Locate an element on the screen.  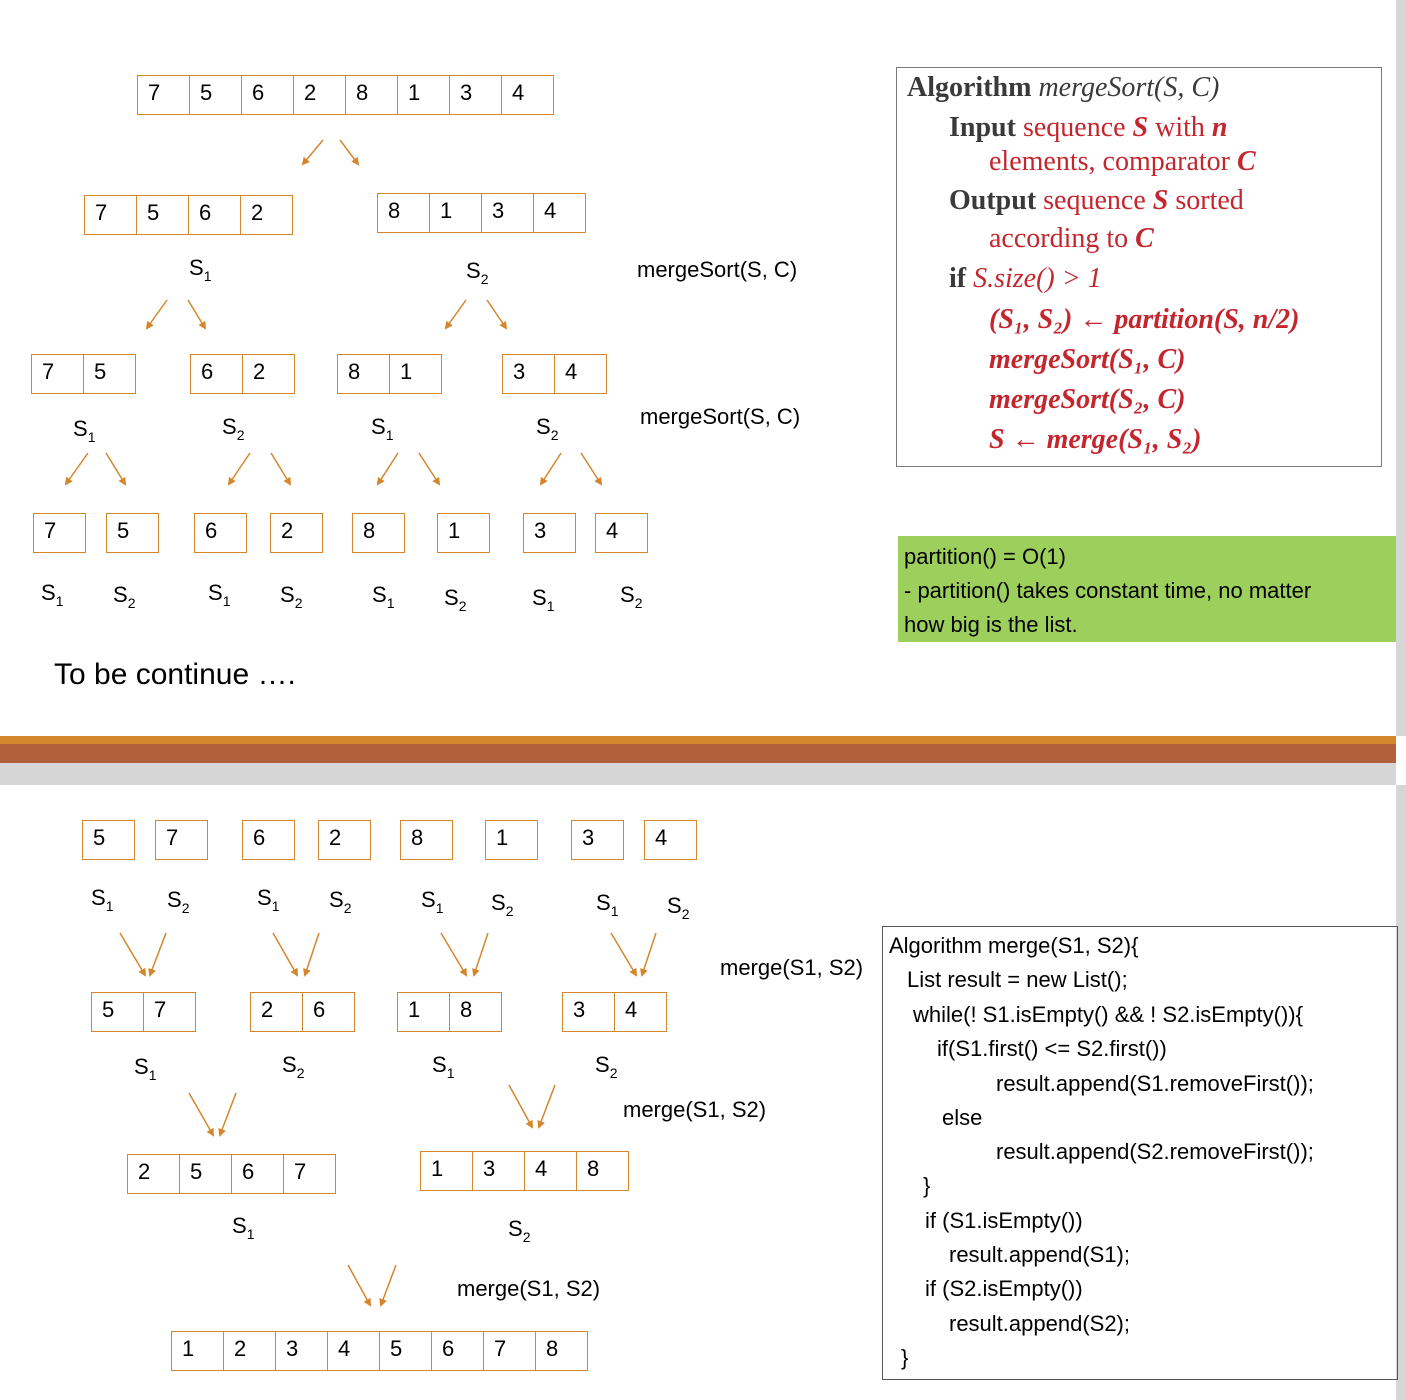
split-l2-a: 75 is located at coordinates (83, 374).